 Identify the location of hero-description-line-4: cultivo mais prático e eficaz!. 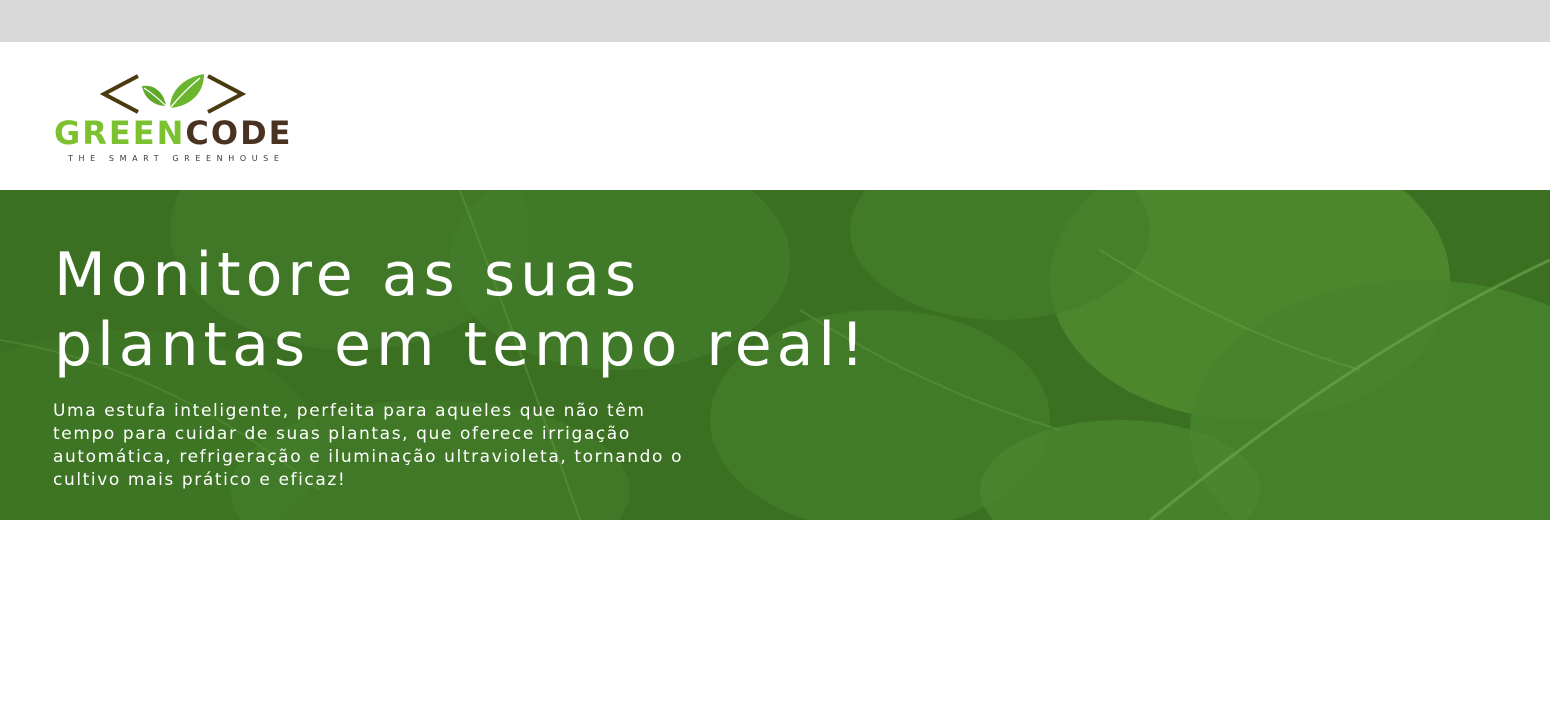
(200, 480).